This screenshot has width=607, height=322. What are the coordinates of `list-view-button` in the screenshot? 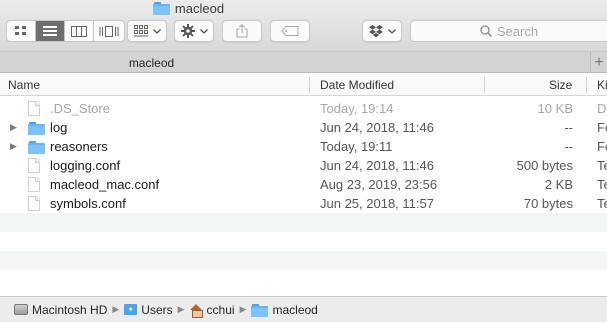 It's located at (50, 31).